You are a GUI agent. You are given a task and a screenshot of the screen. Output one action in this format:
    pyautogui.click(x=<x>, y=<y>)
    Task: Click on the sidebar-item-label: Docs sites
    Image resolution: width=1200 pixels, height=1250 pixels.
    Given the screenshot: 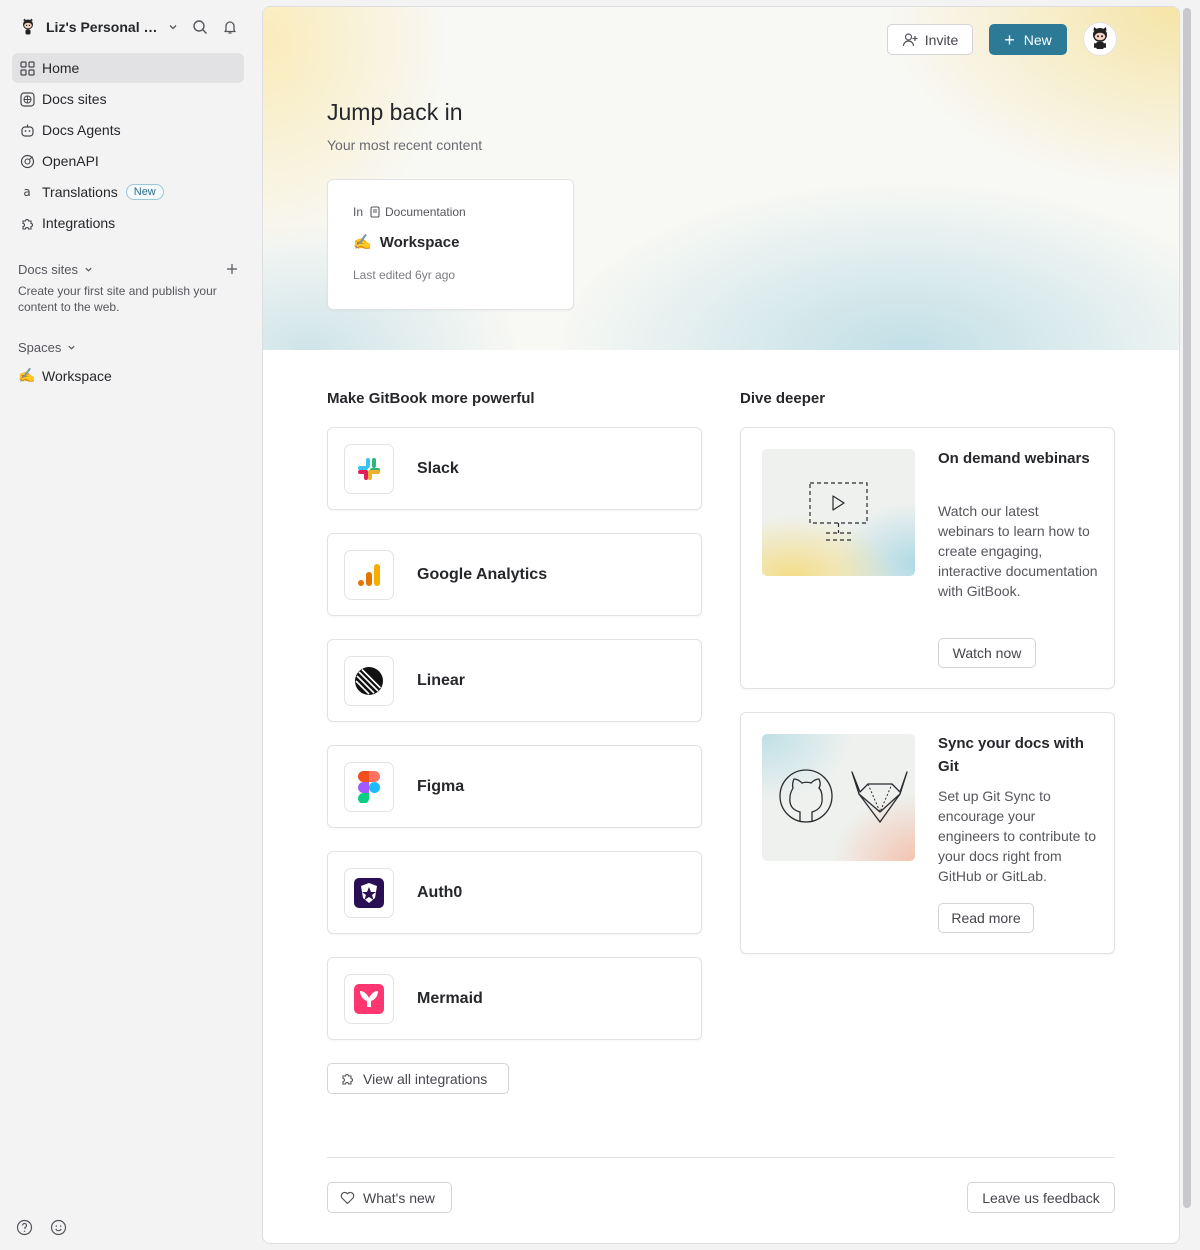 What is the action you would take?
    pyautogui.click(x=74, y=99)
    